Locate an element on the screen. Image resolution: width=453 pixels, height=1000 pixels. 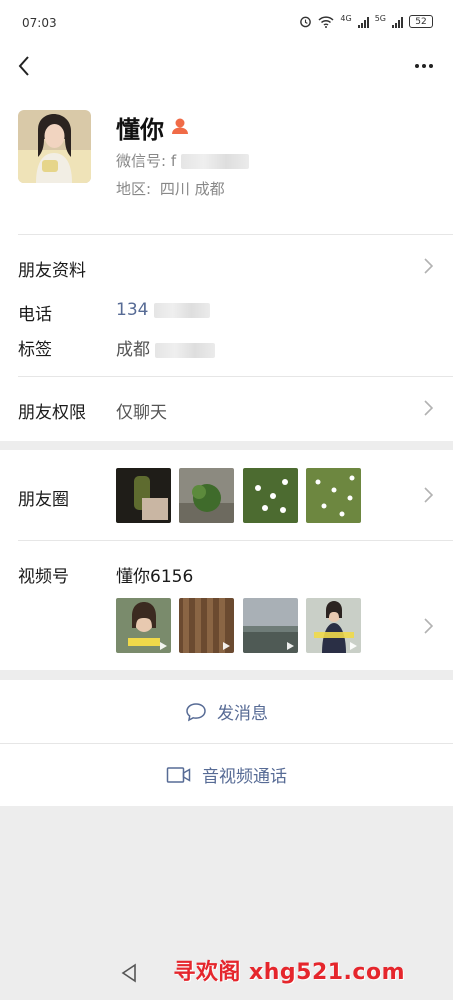
alarm-icon is located at coordinates (306, 22).